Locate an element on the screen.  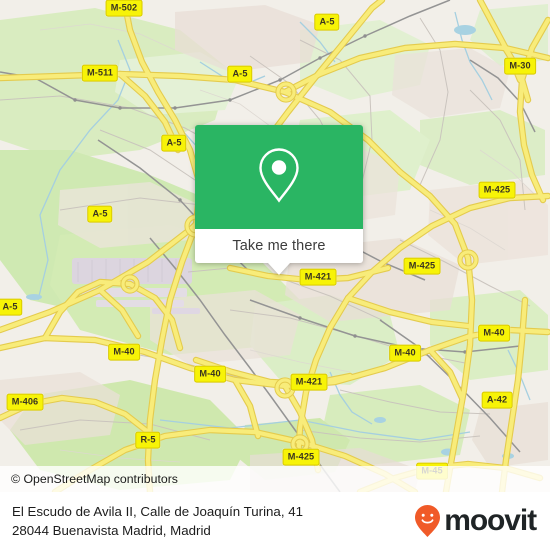
take-me-there-button: Take me there is located at coordinates (279, 246).